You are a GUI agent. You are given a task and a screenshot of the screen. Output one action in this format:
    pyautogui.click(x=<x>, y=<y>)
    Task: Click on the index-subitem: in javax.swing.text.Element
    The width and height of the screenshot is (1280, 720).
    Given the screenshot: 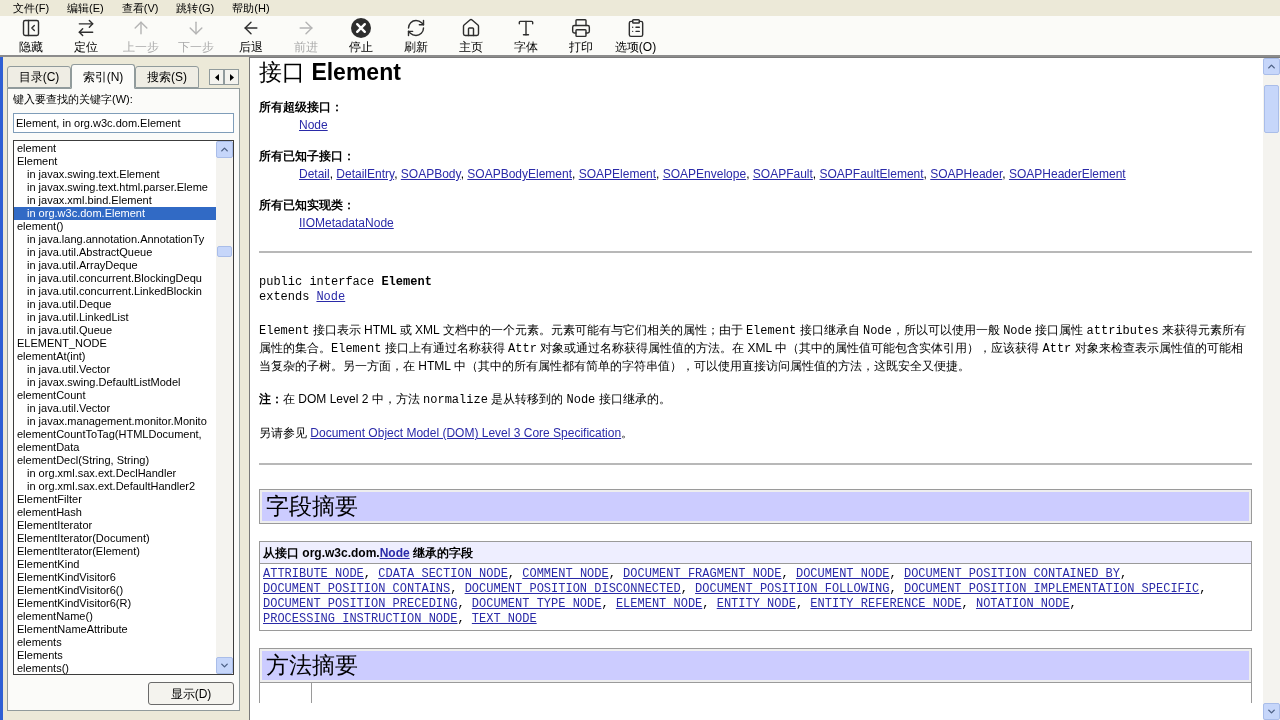 What is the action you would take?
    pyautogui.click(x=115, y=174)
    